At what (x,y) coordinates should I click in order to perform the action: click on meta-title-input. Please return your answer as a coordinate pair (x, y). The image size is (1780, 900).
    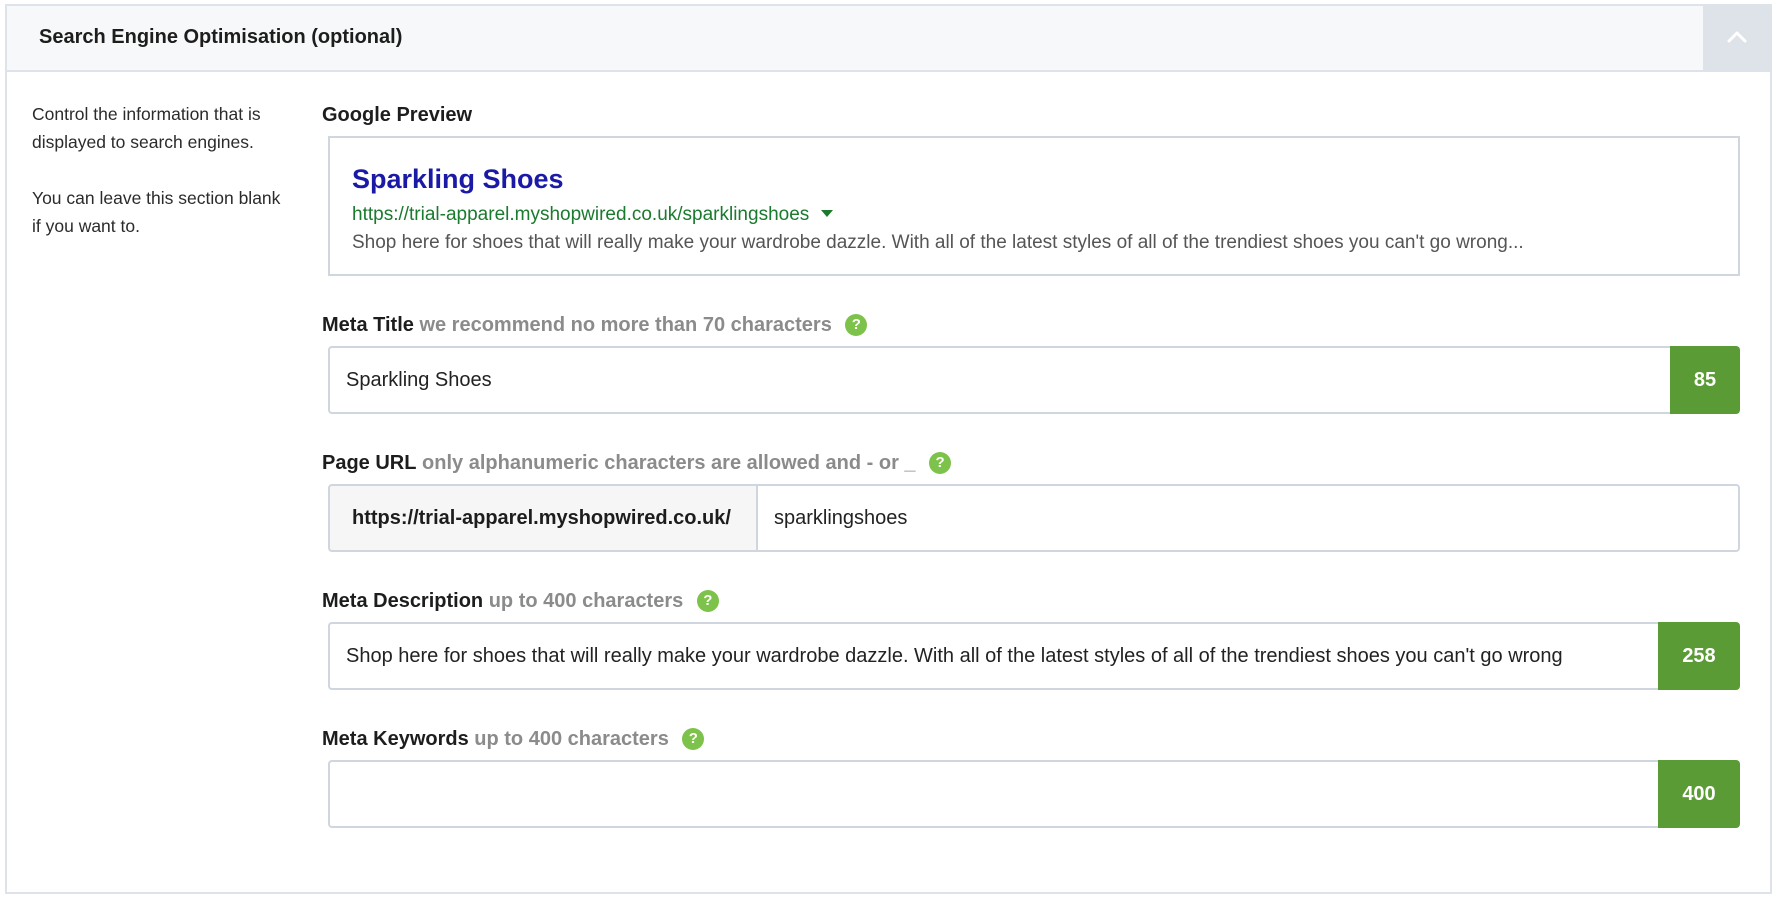
    Looking at the image, I should click on (1000, 380).